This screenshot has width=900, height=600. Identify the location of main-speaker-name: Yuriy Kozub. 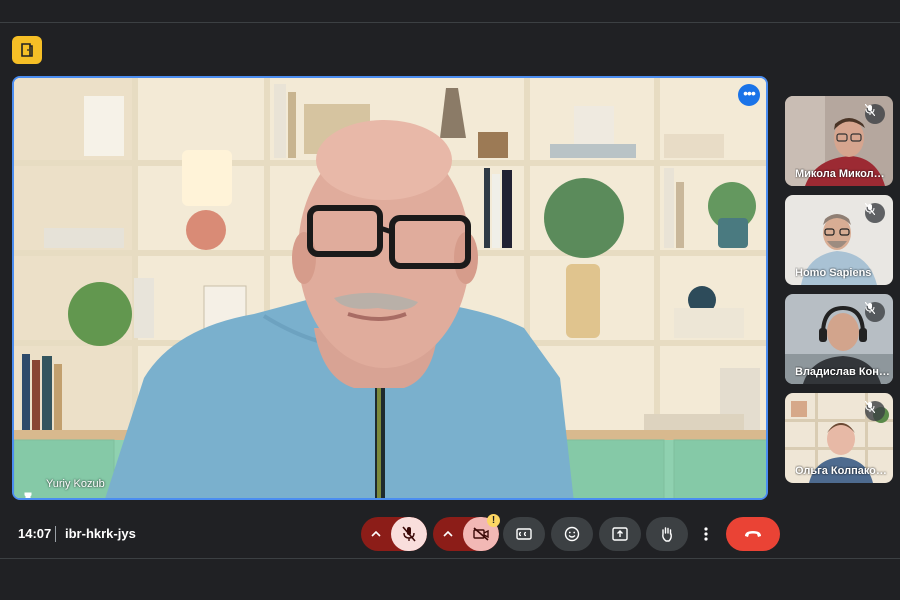
(75, 484).